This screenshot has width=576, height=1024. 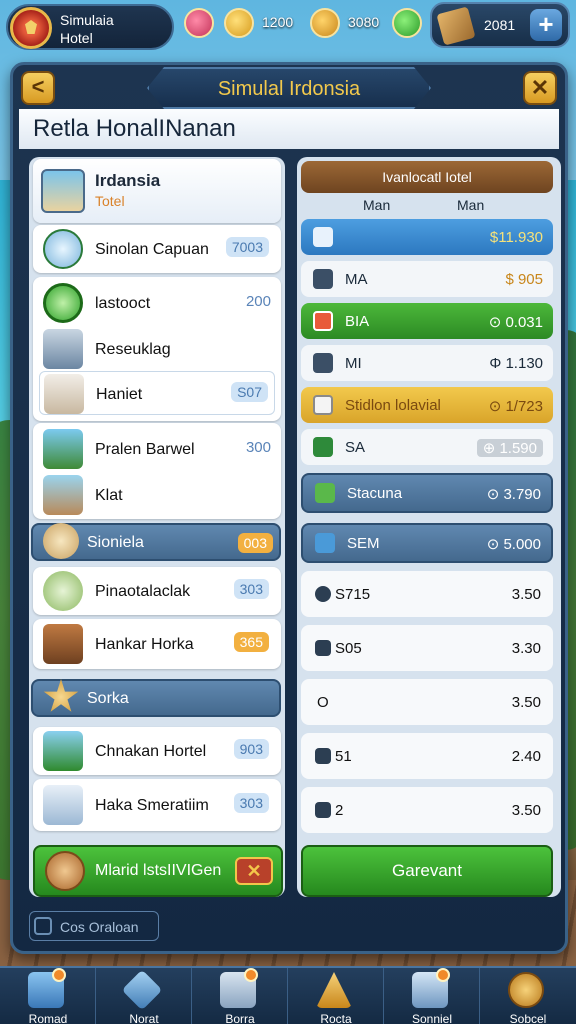 What do you see at coordinates (323, 363) in the screenshot?
I see `panel-icon` at bounding box center [323, 363].